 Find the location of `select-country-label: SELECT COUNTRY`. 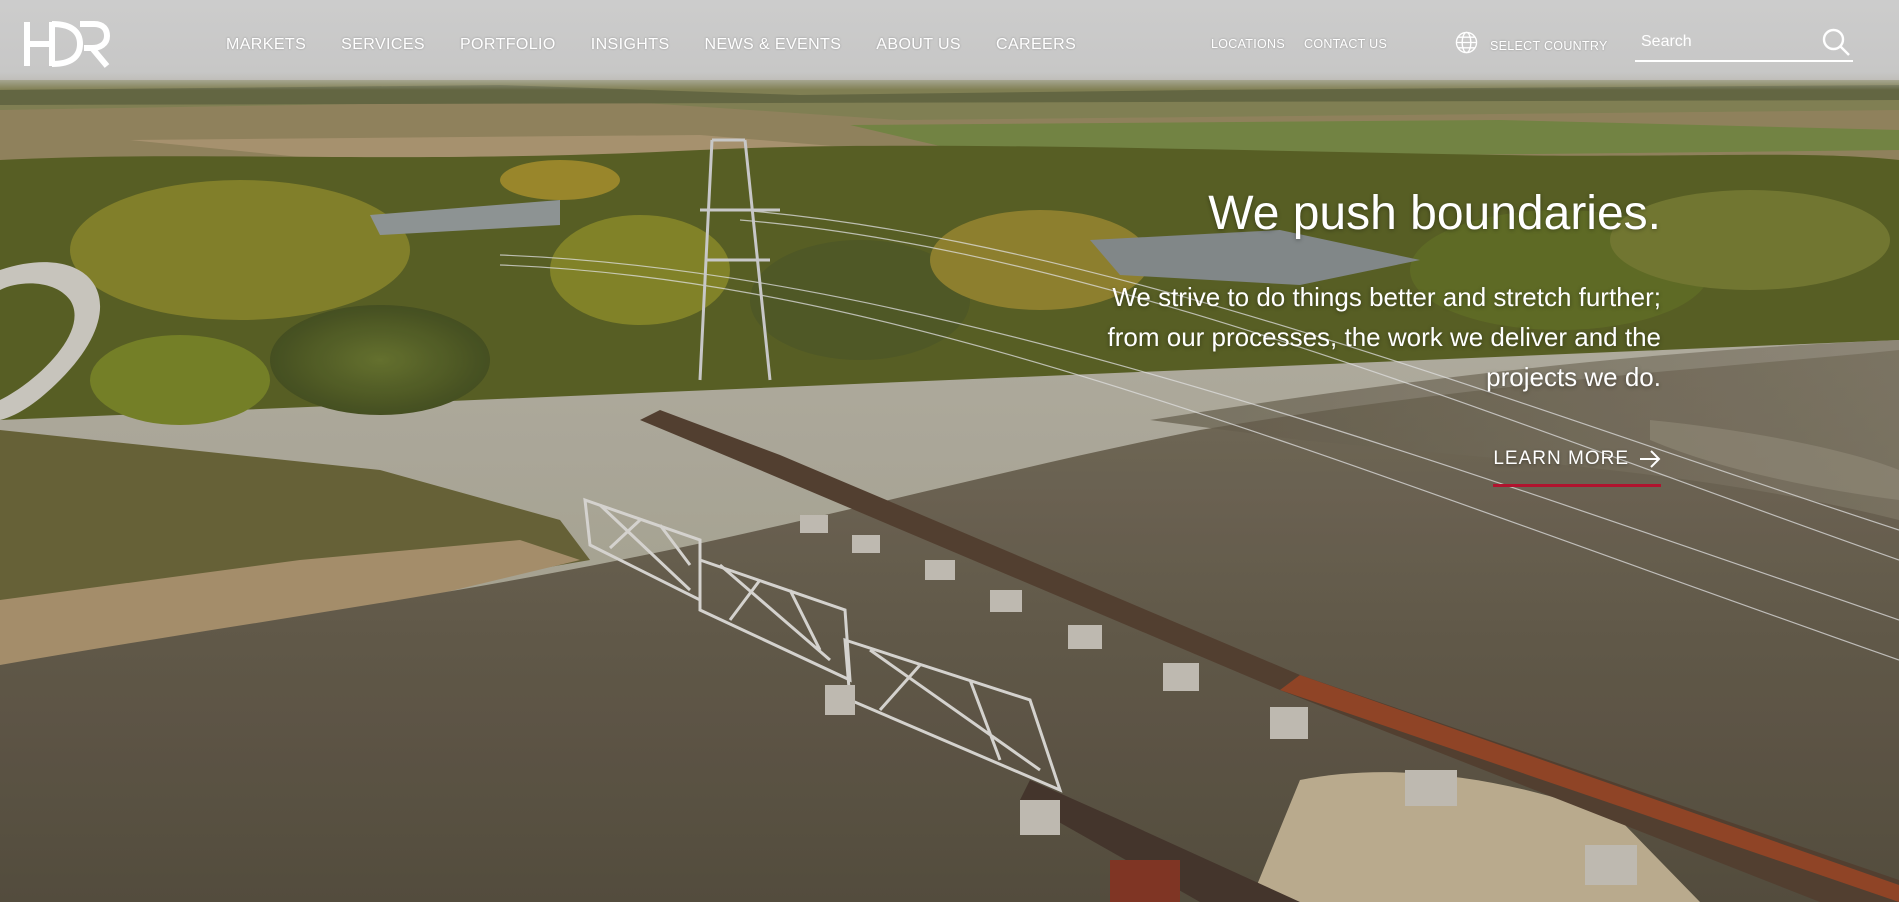

select-country-label: SELECT COUNTRY is located at coordinates (1549, 46).